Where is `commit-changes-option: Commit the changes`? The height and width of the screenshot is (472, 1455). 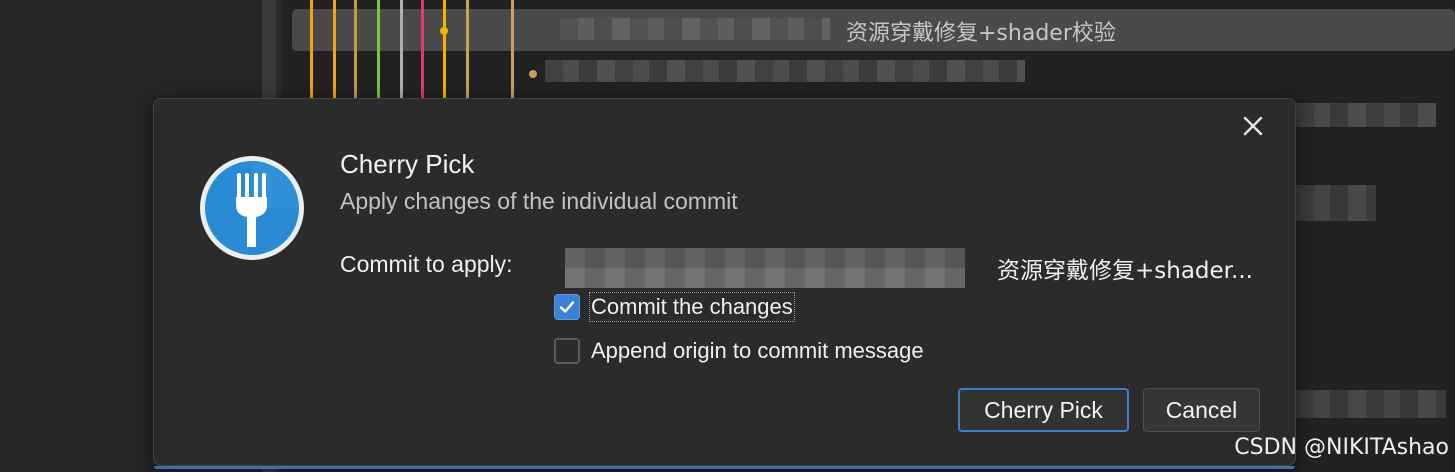
commit-changes-option: Commit the changes is located at coordinates (674, 307).